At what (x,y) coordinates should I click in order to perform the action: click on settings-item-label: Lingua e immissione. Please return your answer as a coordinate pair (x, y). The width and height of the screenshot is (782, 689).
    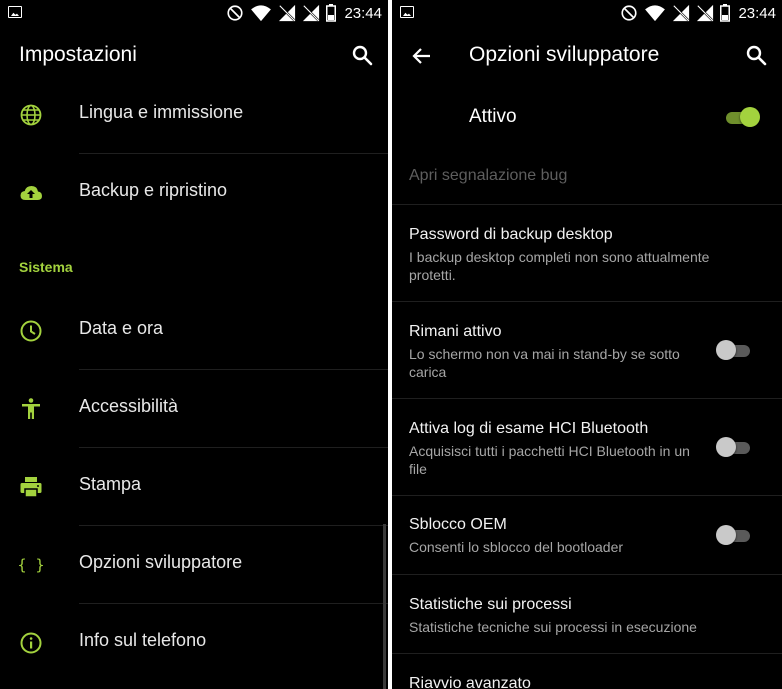
    Looking at the image, I should click on (161, 112).